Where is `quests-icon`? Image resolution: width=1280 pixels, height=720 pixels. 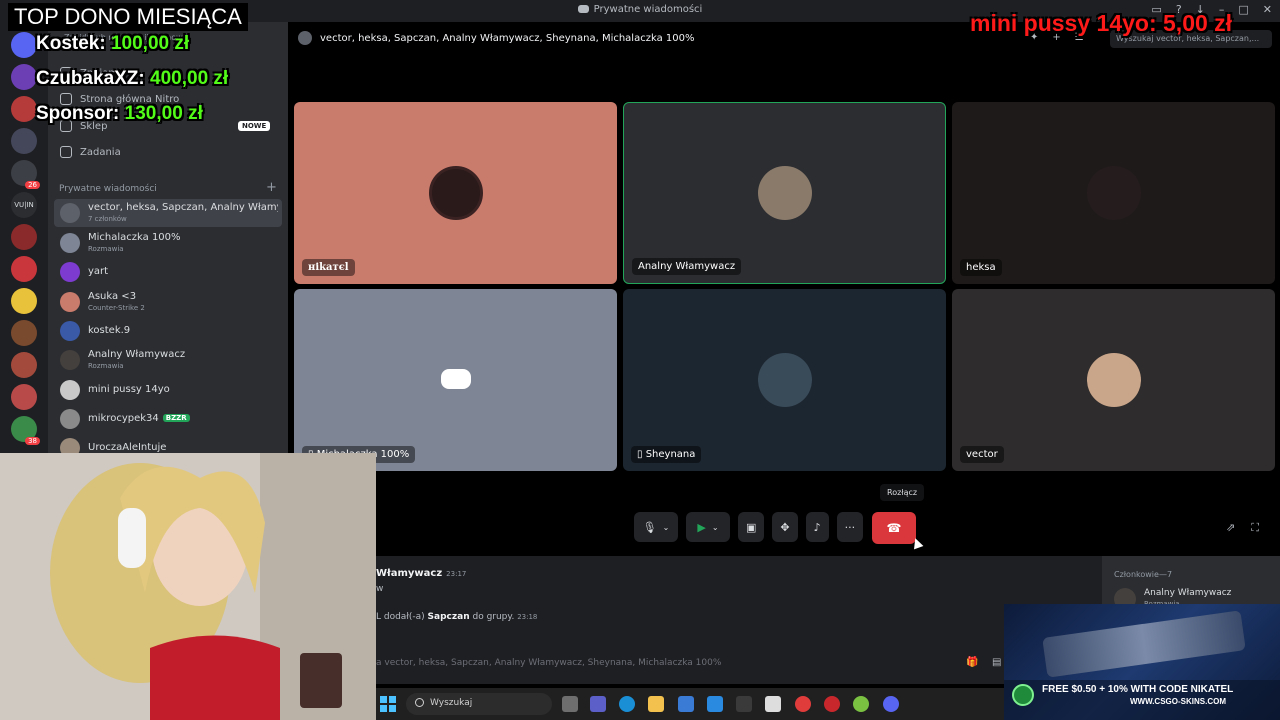 quests-icon is located at coordinates (66, 152).